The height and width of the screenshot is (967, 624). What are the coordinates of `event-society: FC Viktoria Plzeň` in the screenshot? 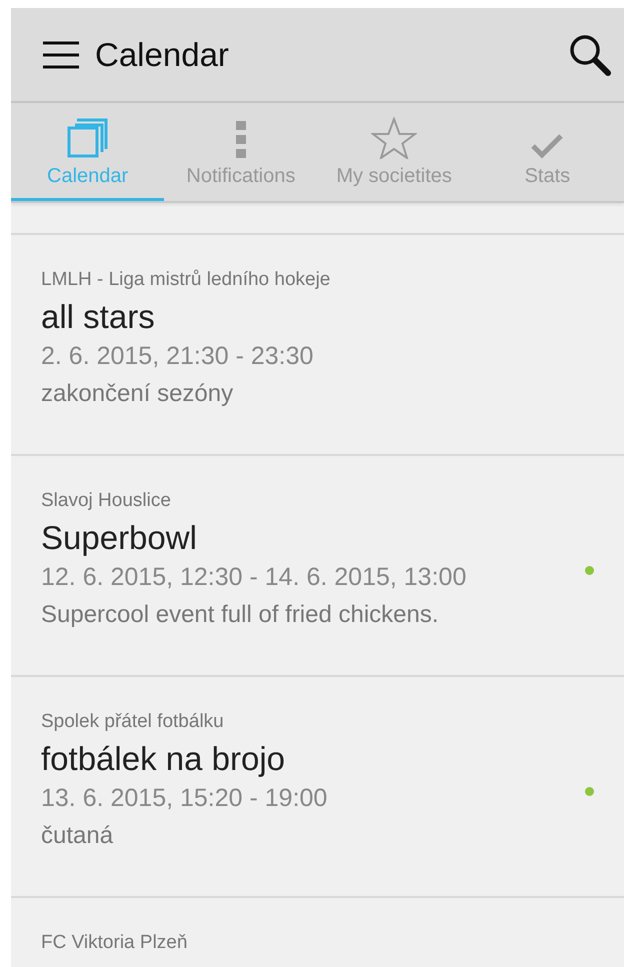 It's located at (114, 943).